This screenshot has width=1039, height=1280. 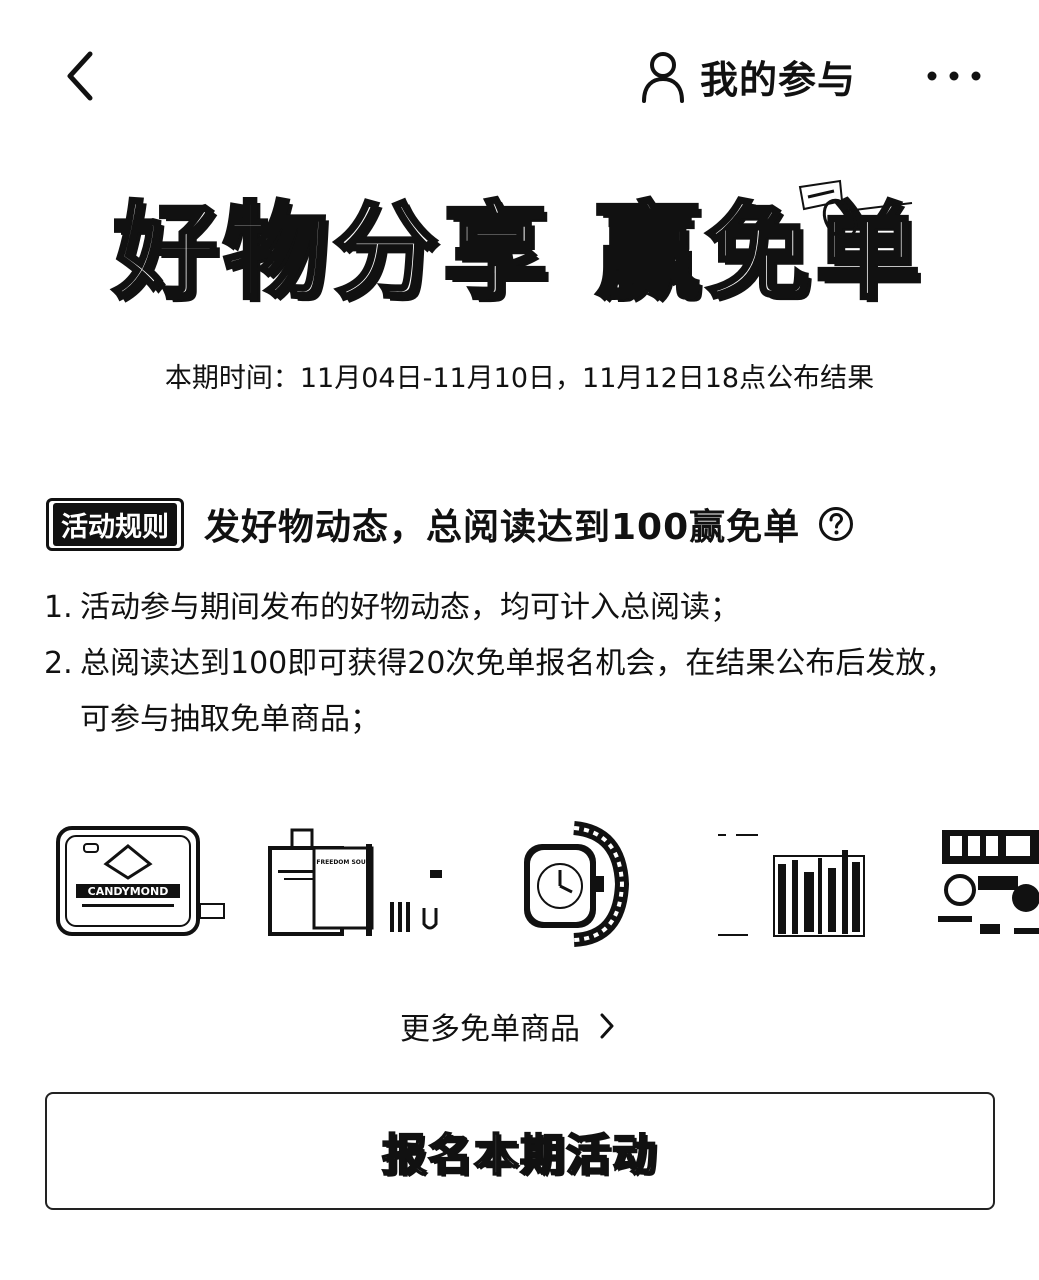 I want to click on product-food-box, so click(x=984, y=885).